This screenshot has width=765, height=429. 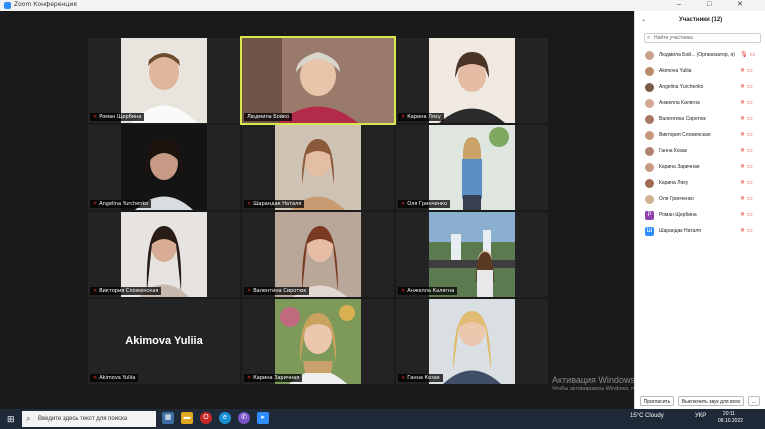 What do you see at coordinates (700, 72) in the screenshot?
I see `participant-row: Akimova Yuliia ✕▭` at bounding box center [700, 72].